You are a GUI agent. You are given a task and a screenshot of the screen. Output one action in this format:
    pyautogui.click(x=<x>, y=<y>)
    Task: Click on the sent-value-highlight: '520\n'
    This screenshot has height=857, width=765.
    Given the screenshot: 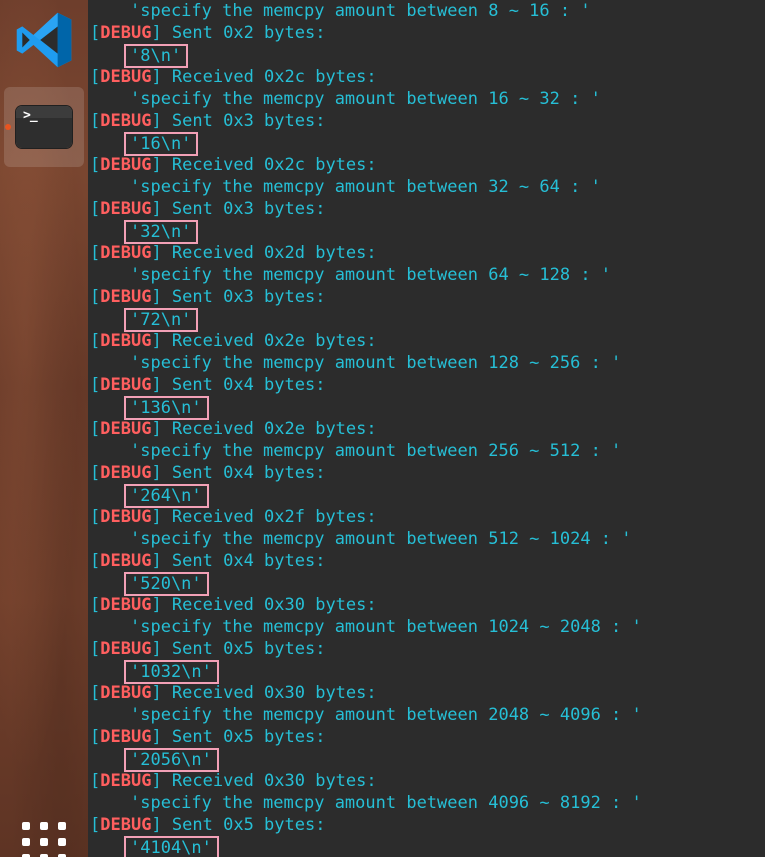 What is the action you would take?
    pyautogui.click(x=166, y=584)
    